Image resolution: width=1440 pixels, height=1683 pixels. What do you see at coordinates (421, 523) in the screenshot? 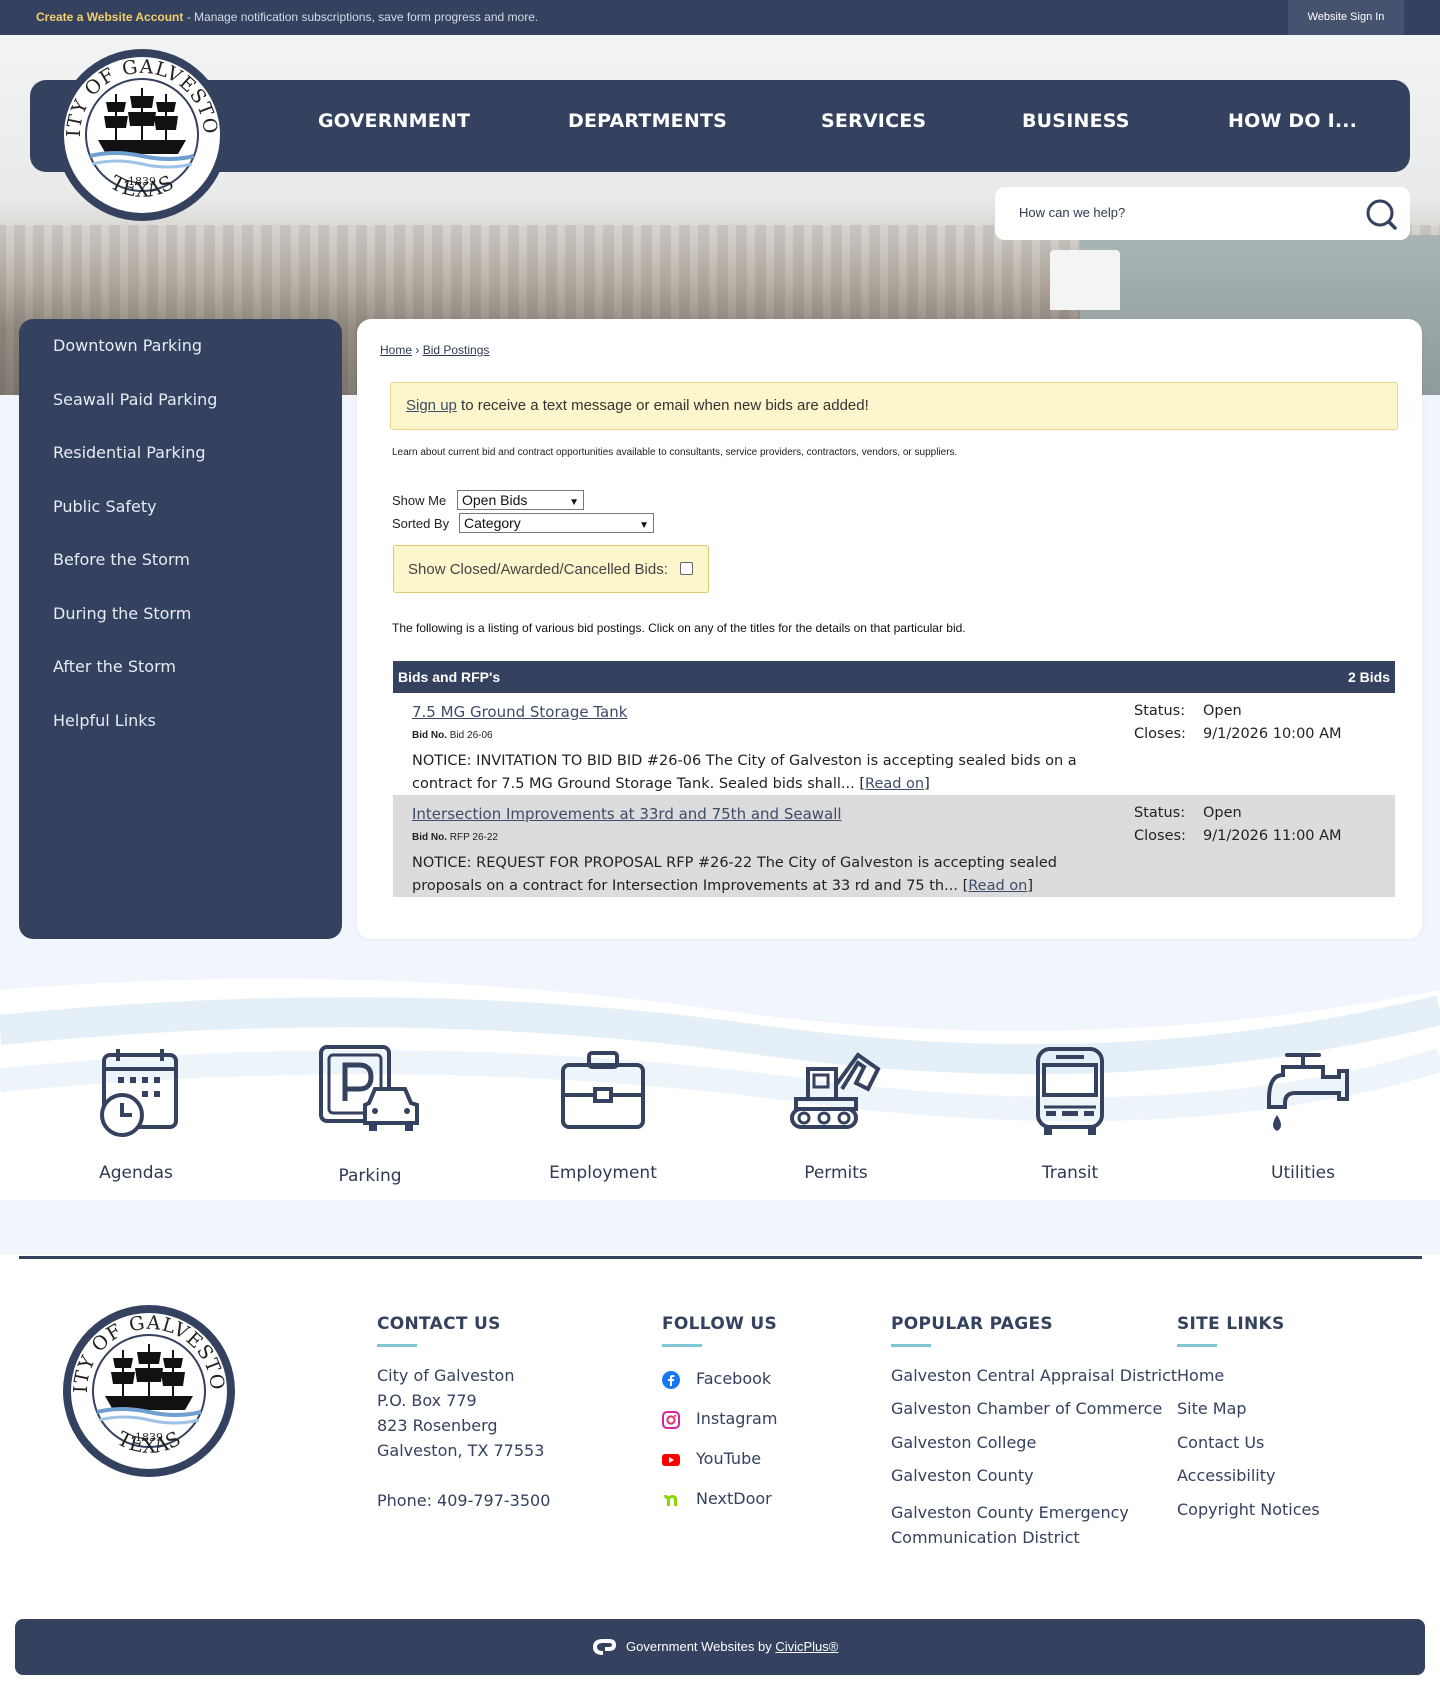
I see `sorted-by-label: Sorted By` at bounding box center [421, 523].